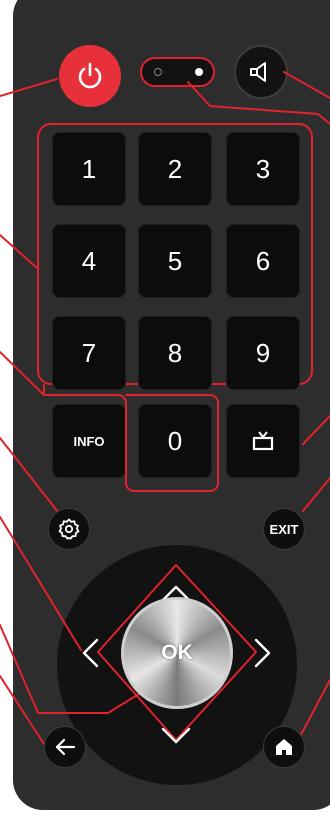 The image size is (330, 817). Describe the element at coordinates (90, 653) in the screenshot. I see `chevron-left-icon` at that location.